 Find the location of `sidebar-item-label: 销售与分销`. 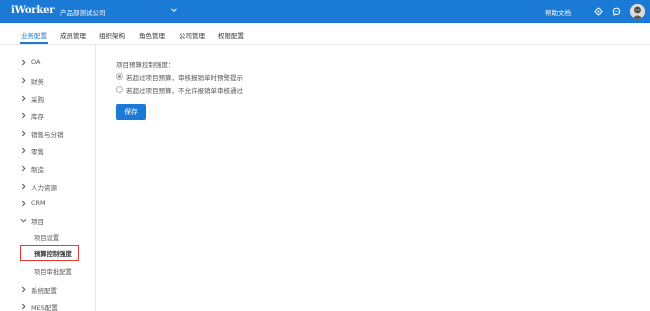

sidebar-item-label: 销售与分销 is located at coordinates (47, 135).